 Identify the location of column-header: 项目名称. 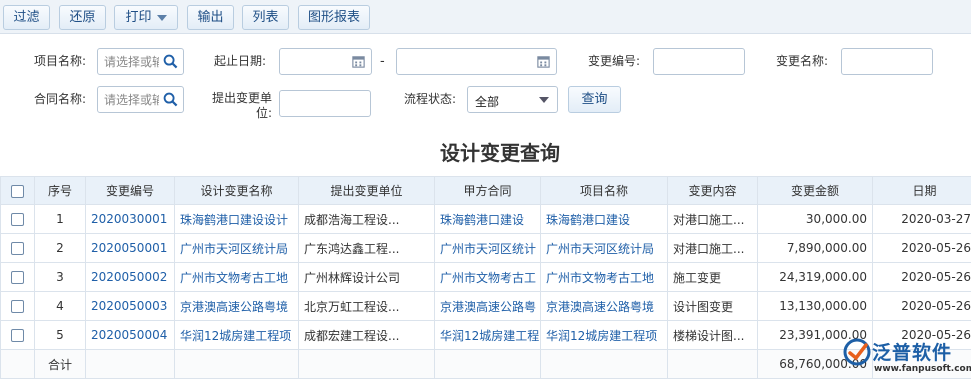
(604, 190).